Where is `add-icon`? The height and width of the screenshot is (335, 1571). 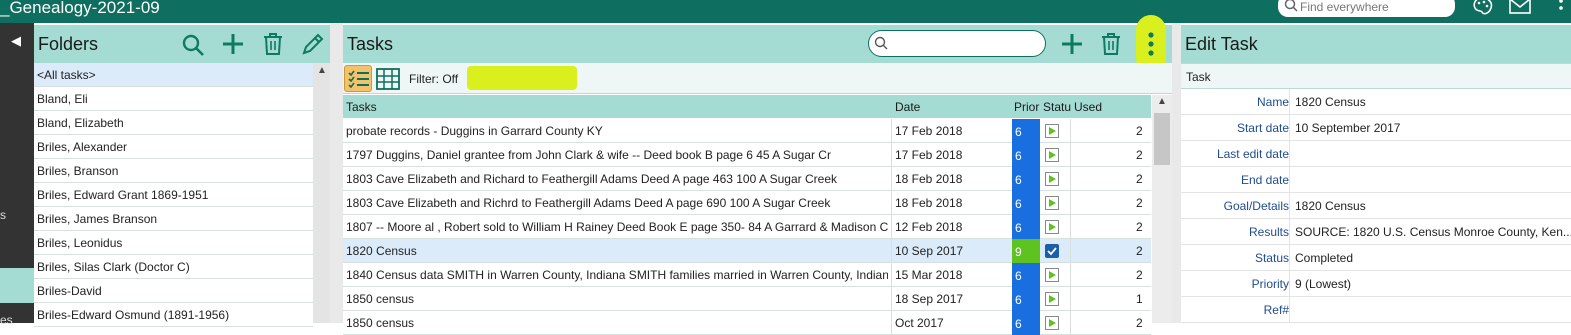 add-icon is located at coordinates (233, 44).